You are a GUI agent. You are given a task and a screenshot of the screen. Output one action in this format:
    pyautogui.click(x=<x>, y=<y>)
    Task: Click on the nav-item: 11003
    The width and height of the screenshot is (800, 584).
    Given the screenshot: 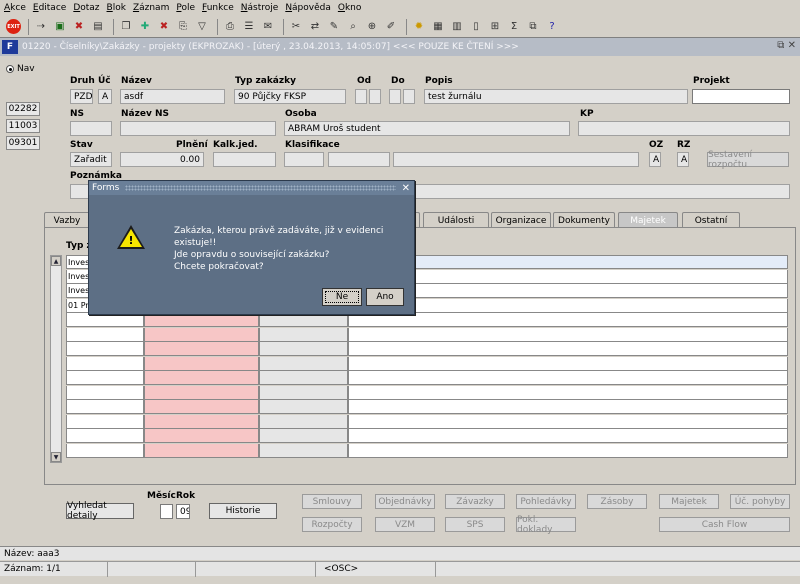 What is the action you would take?
    pyautogui.click(x=23, y=126)
    